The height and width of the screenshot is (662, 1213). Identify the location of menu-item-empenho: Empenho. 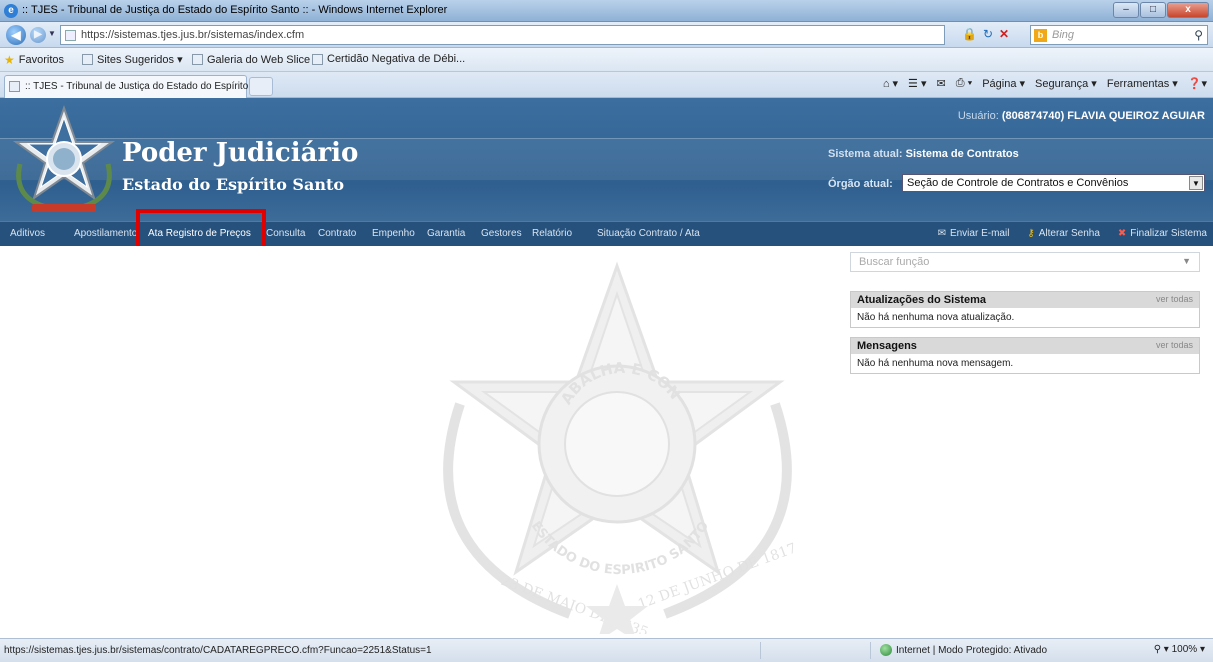
(393, 233).